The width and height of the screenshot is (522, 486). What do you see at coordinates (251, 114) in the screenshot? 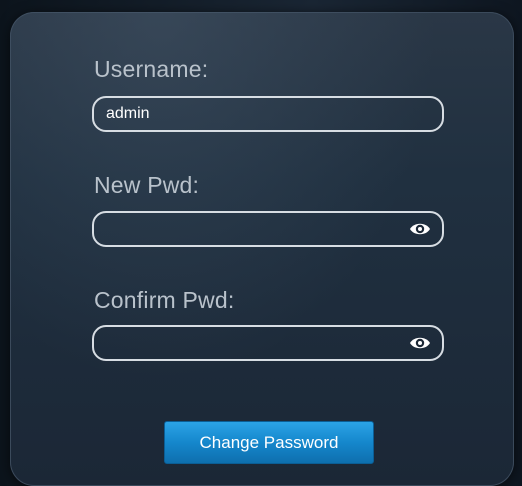
I see `username-input` at bounding box center [251, 114].